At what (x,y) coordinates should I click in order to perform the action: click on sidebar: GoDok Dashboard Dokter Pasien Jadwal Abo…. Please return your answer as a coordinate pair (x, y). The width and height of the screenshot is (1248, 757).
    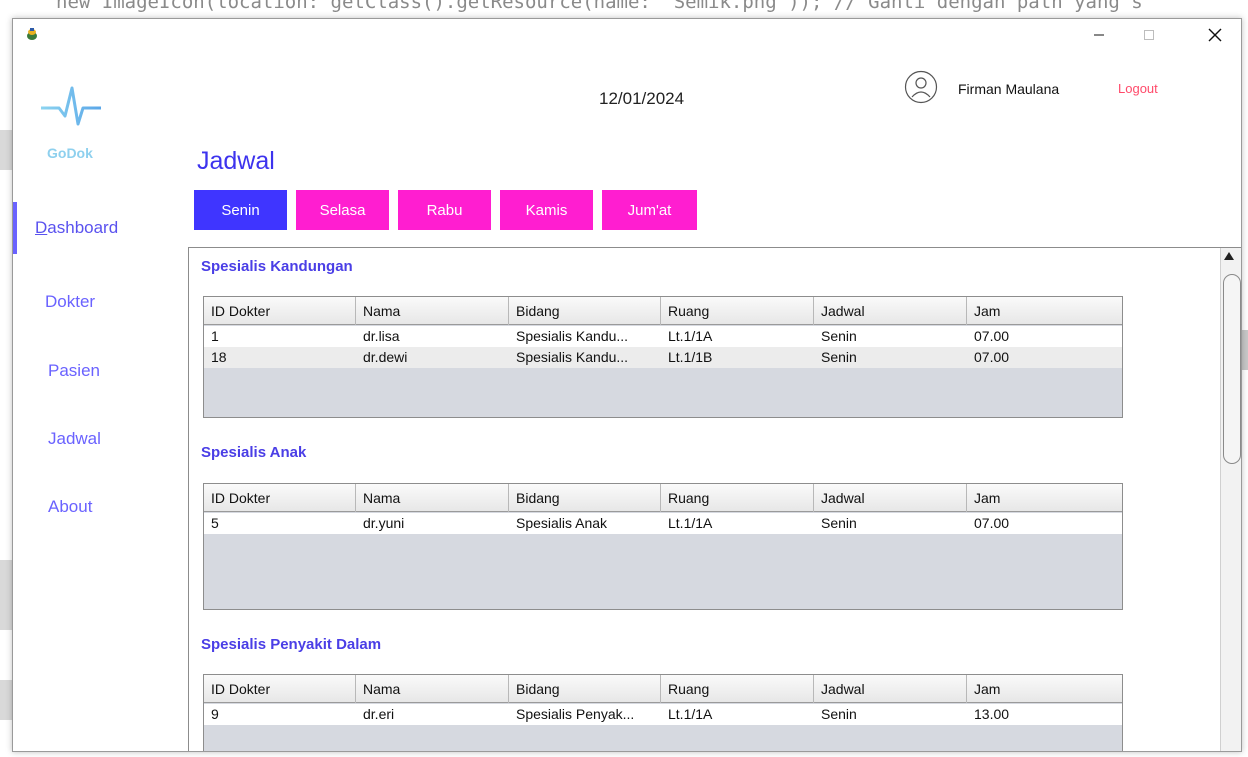
    Looking at the image, I should click on (99, 401).